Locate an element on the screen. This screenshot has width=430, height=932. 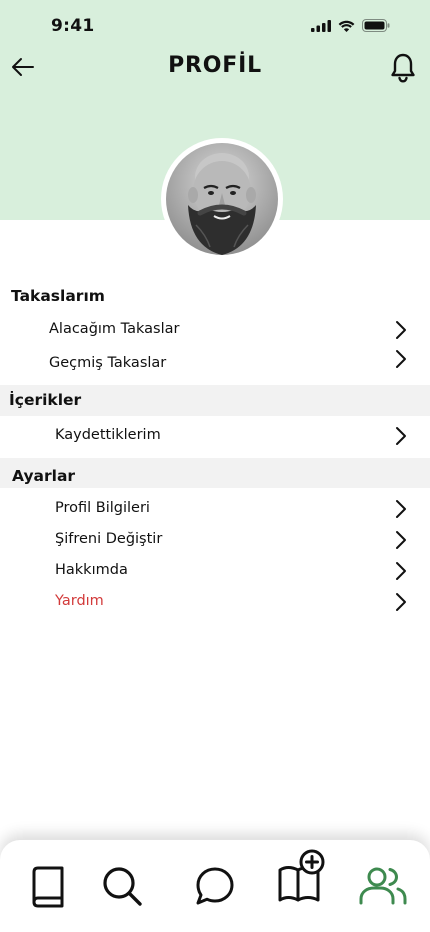
nav-search is located at coordinates (122, 886).